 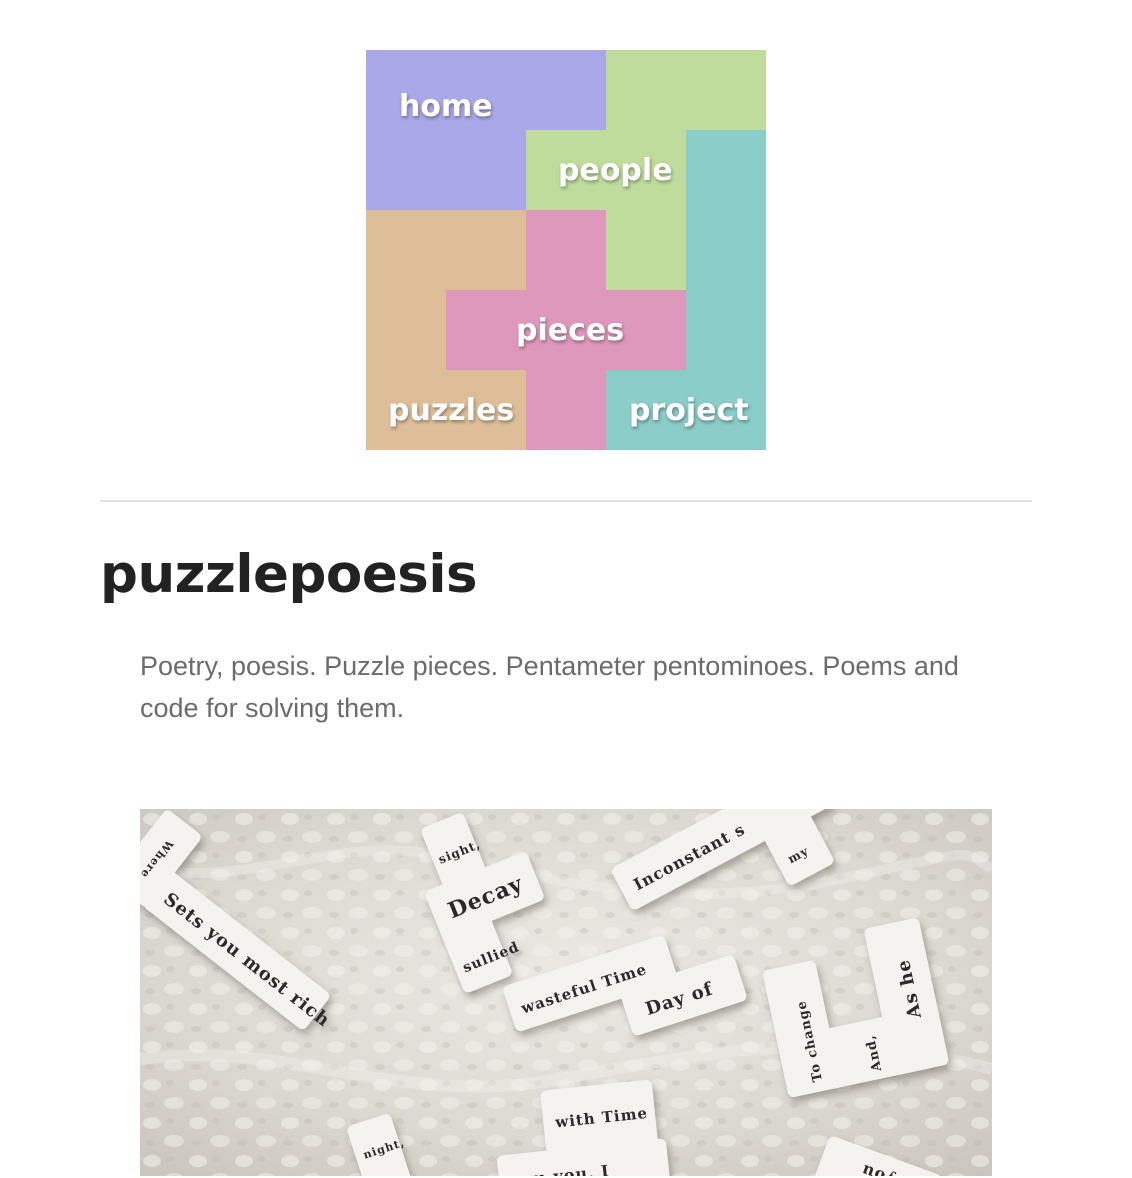 What do you see at coordinates (289, 574) in the screenshot?
I see `site-title: puzzlepoesis` at bounding box center [289, 574].